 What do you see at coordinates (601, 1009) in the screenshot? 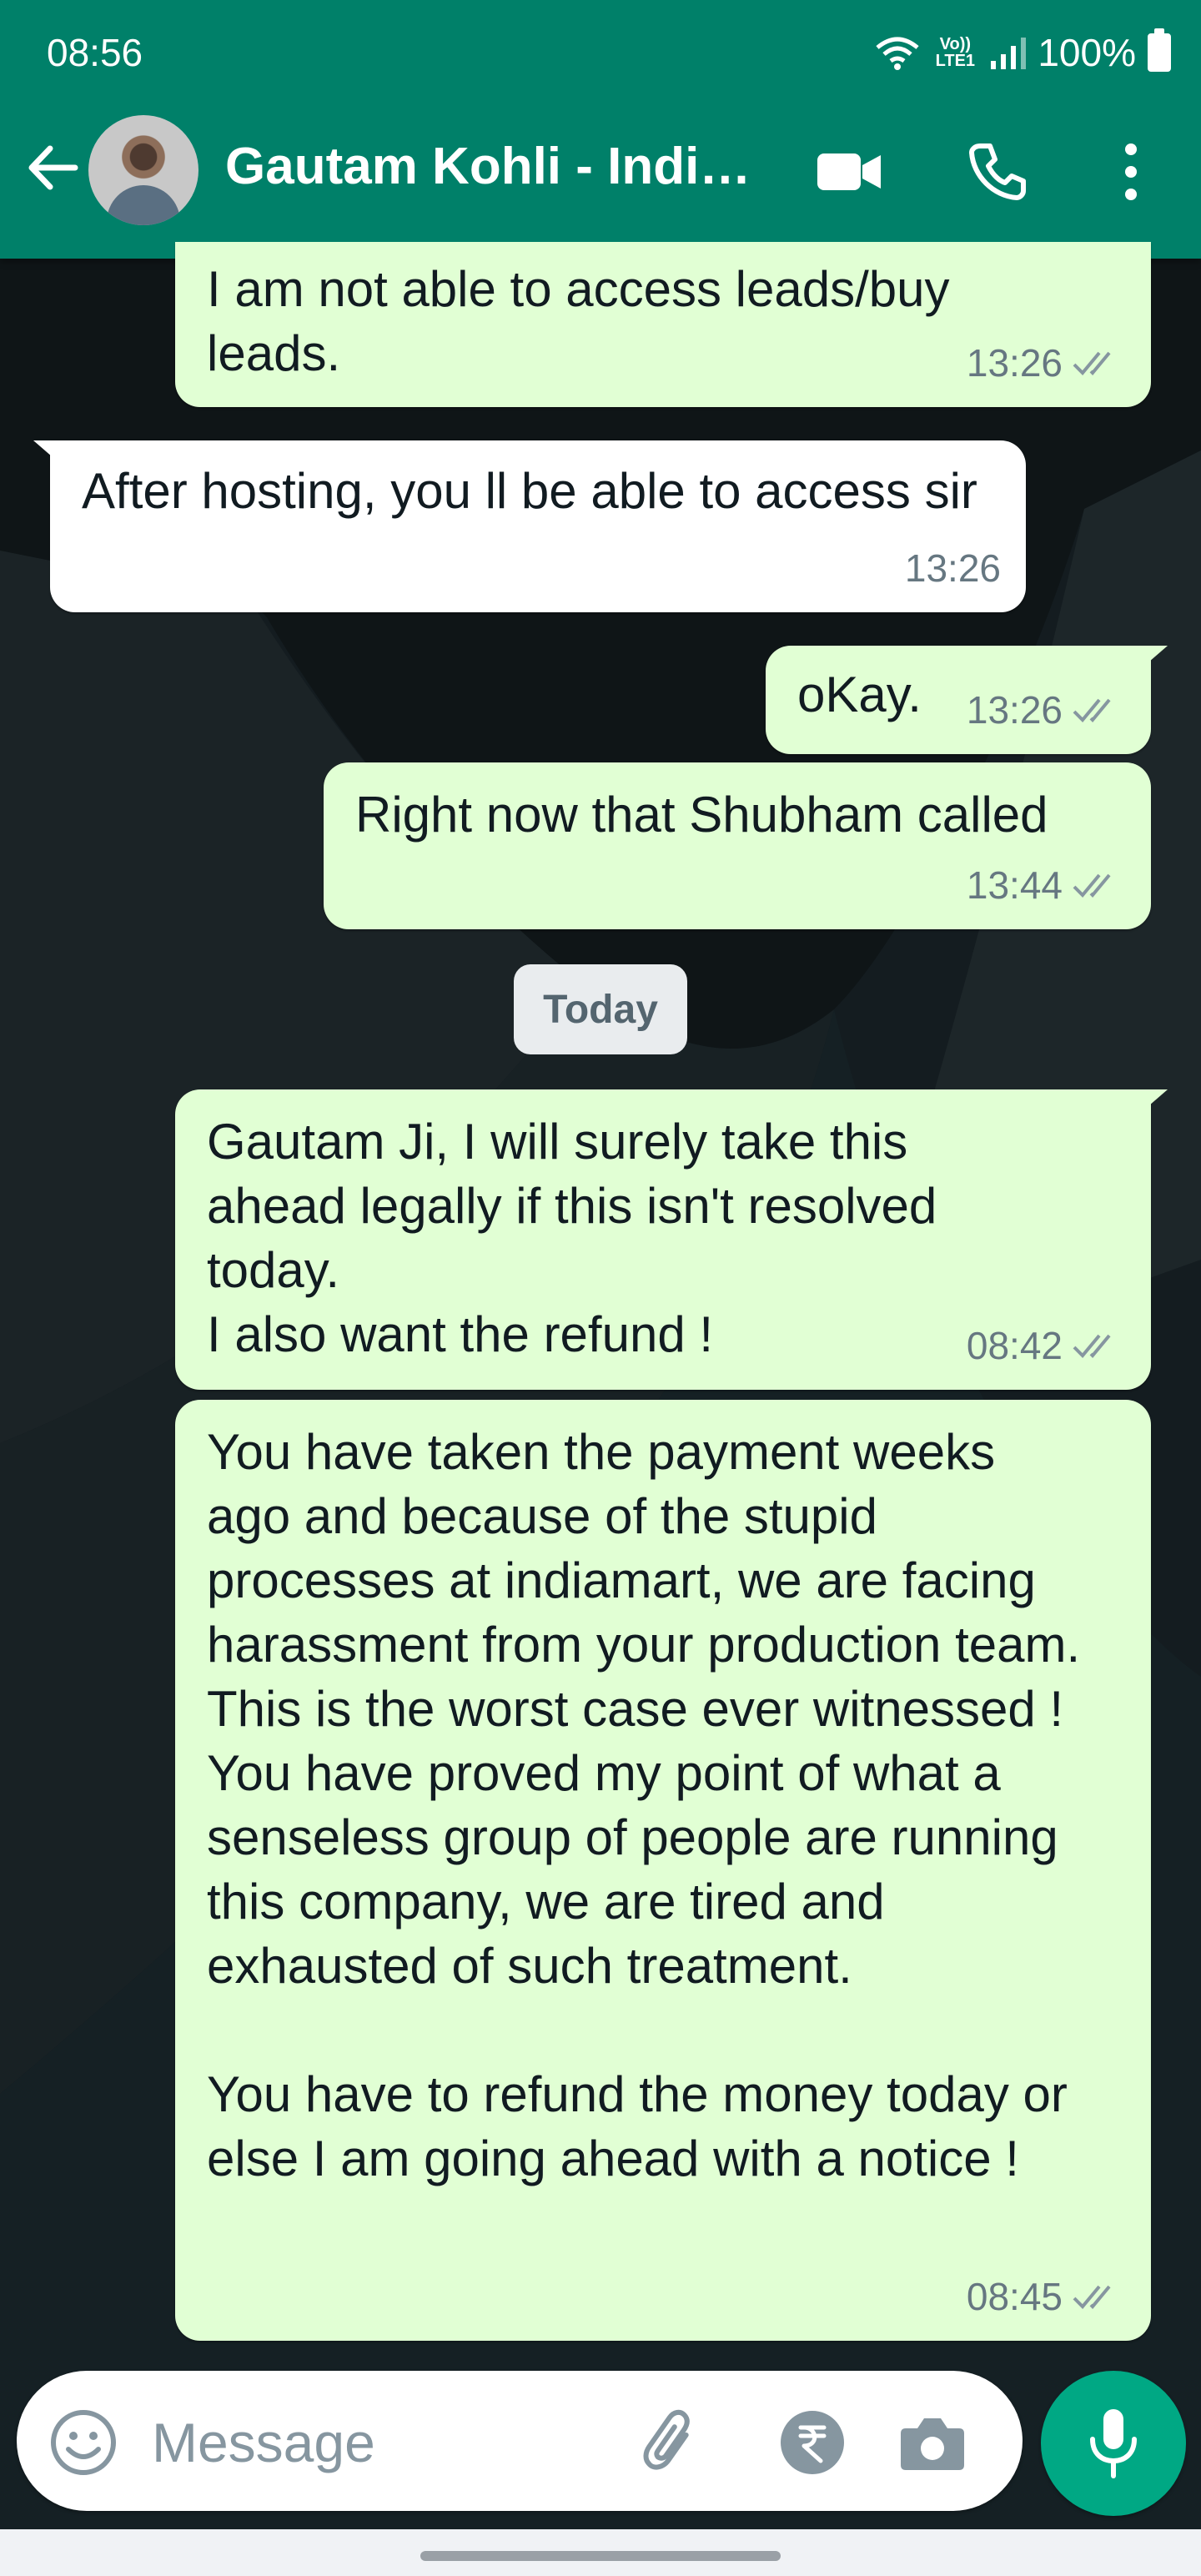
I see `date-divider: Today` at bounding box center [601, 1009].